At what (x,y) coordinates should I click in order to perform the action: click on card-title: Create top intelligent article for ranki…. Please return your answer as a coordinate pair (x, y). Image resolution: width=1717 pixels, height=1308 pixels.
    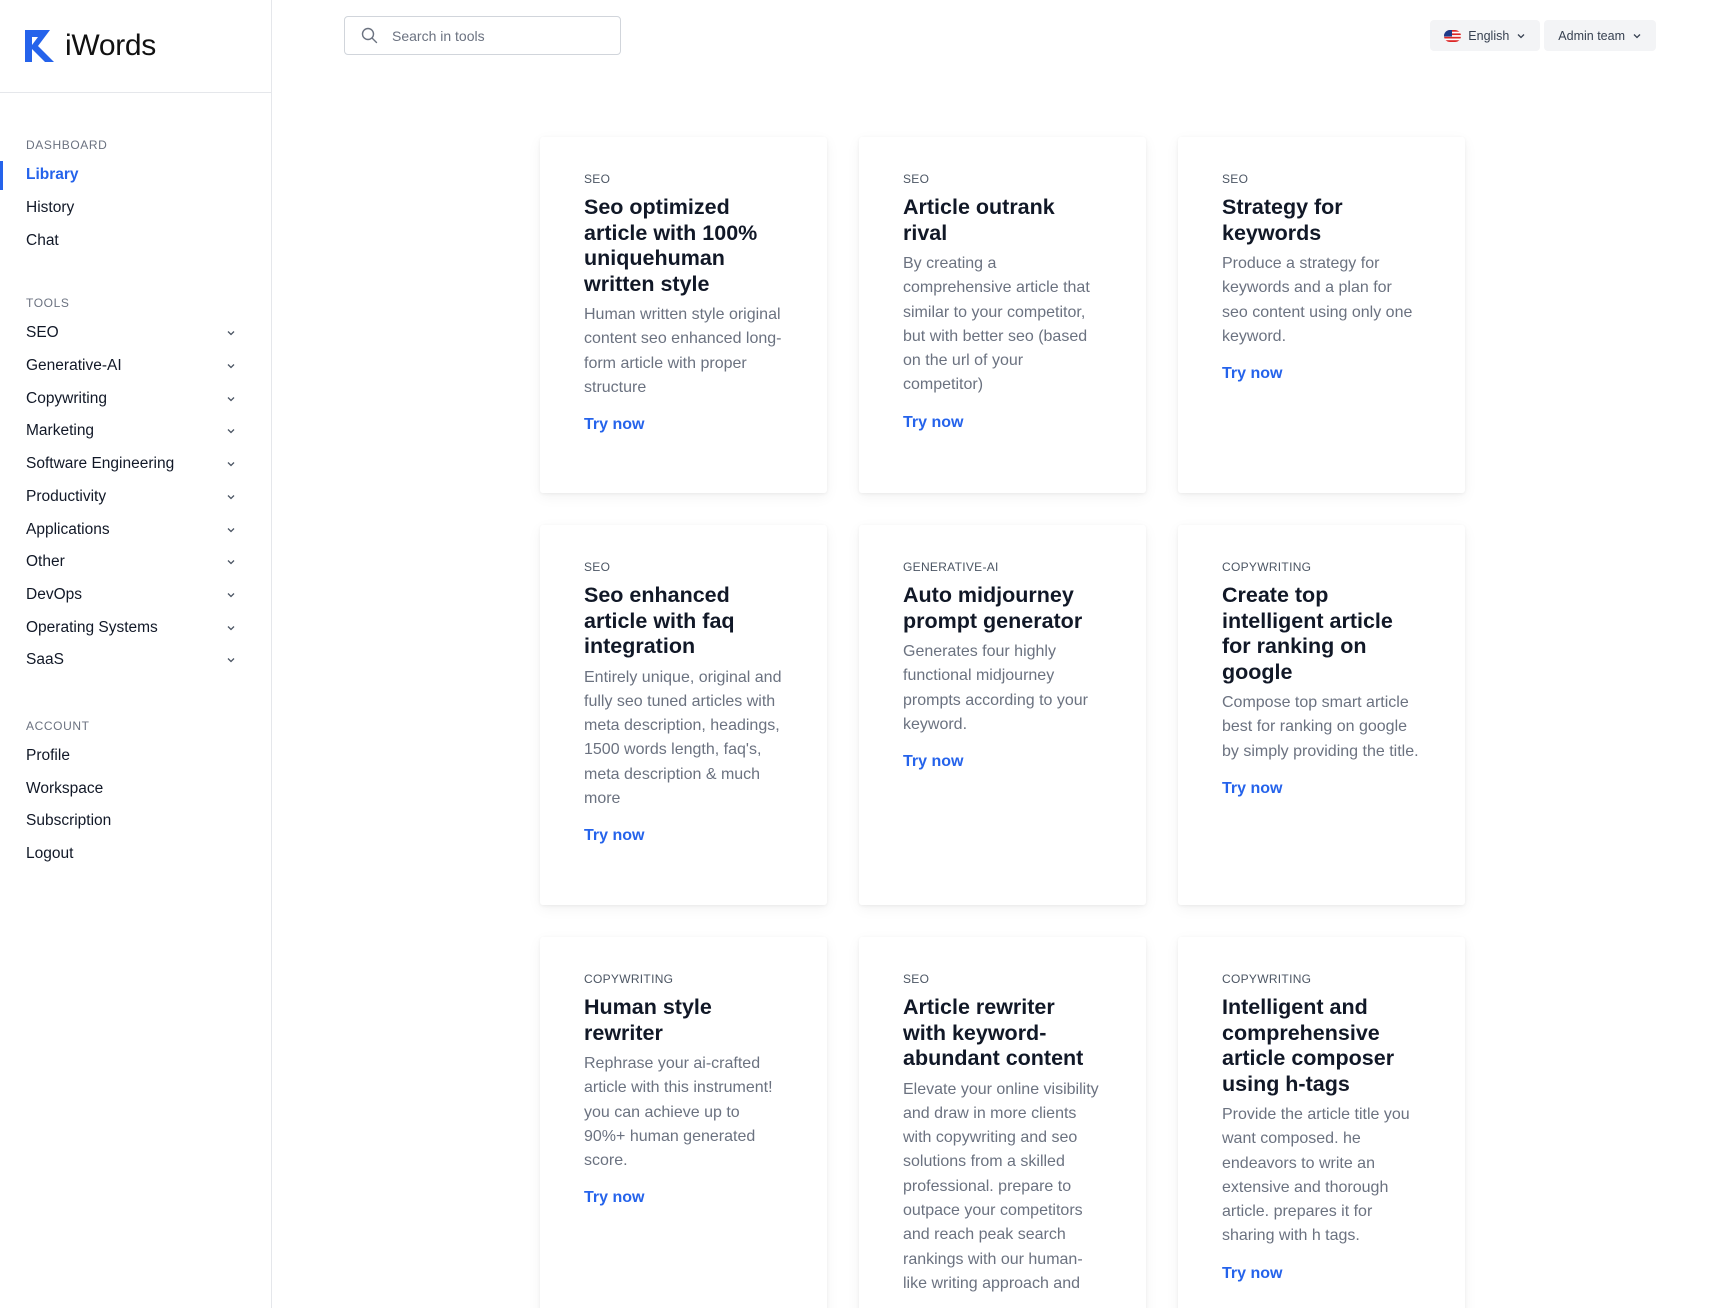
    Looking at the image, I should click on (1307, 633).